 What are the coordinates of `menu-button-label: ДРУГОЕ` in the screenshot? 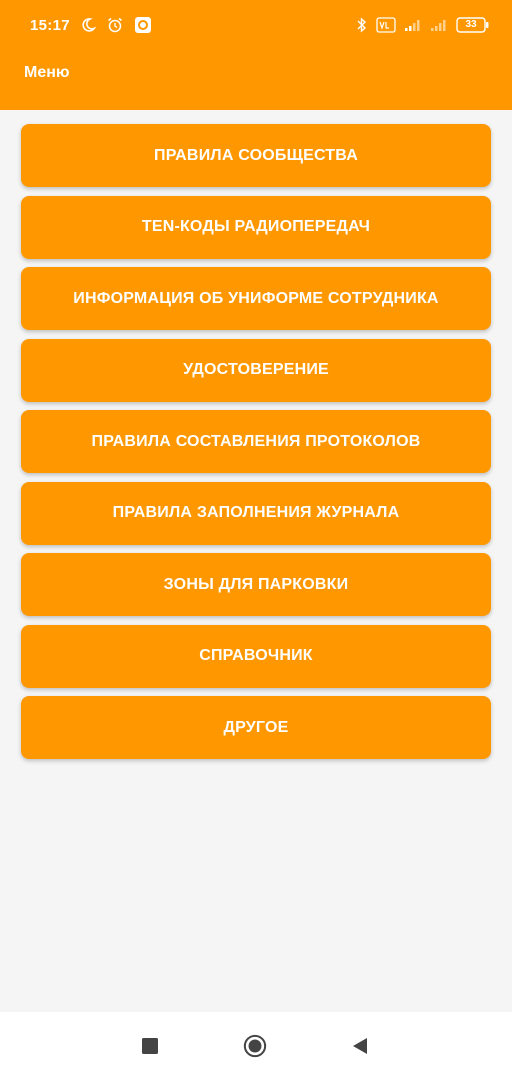 It's located at (256, 727).